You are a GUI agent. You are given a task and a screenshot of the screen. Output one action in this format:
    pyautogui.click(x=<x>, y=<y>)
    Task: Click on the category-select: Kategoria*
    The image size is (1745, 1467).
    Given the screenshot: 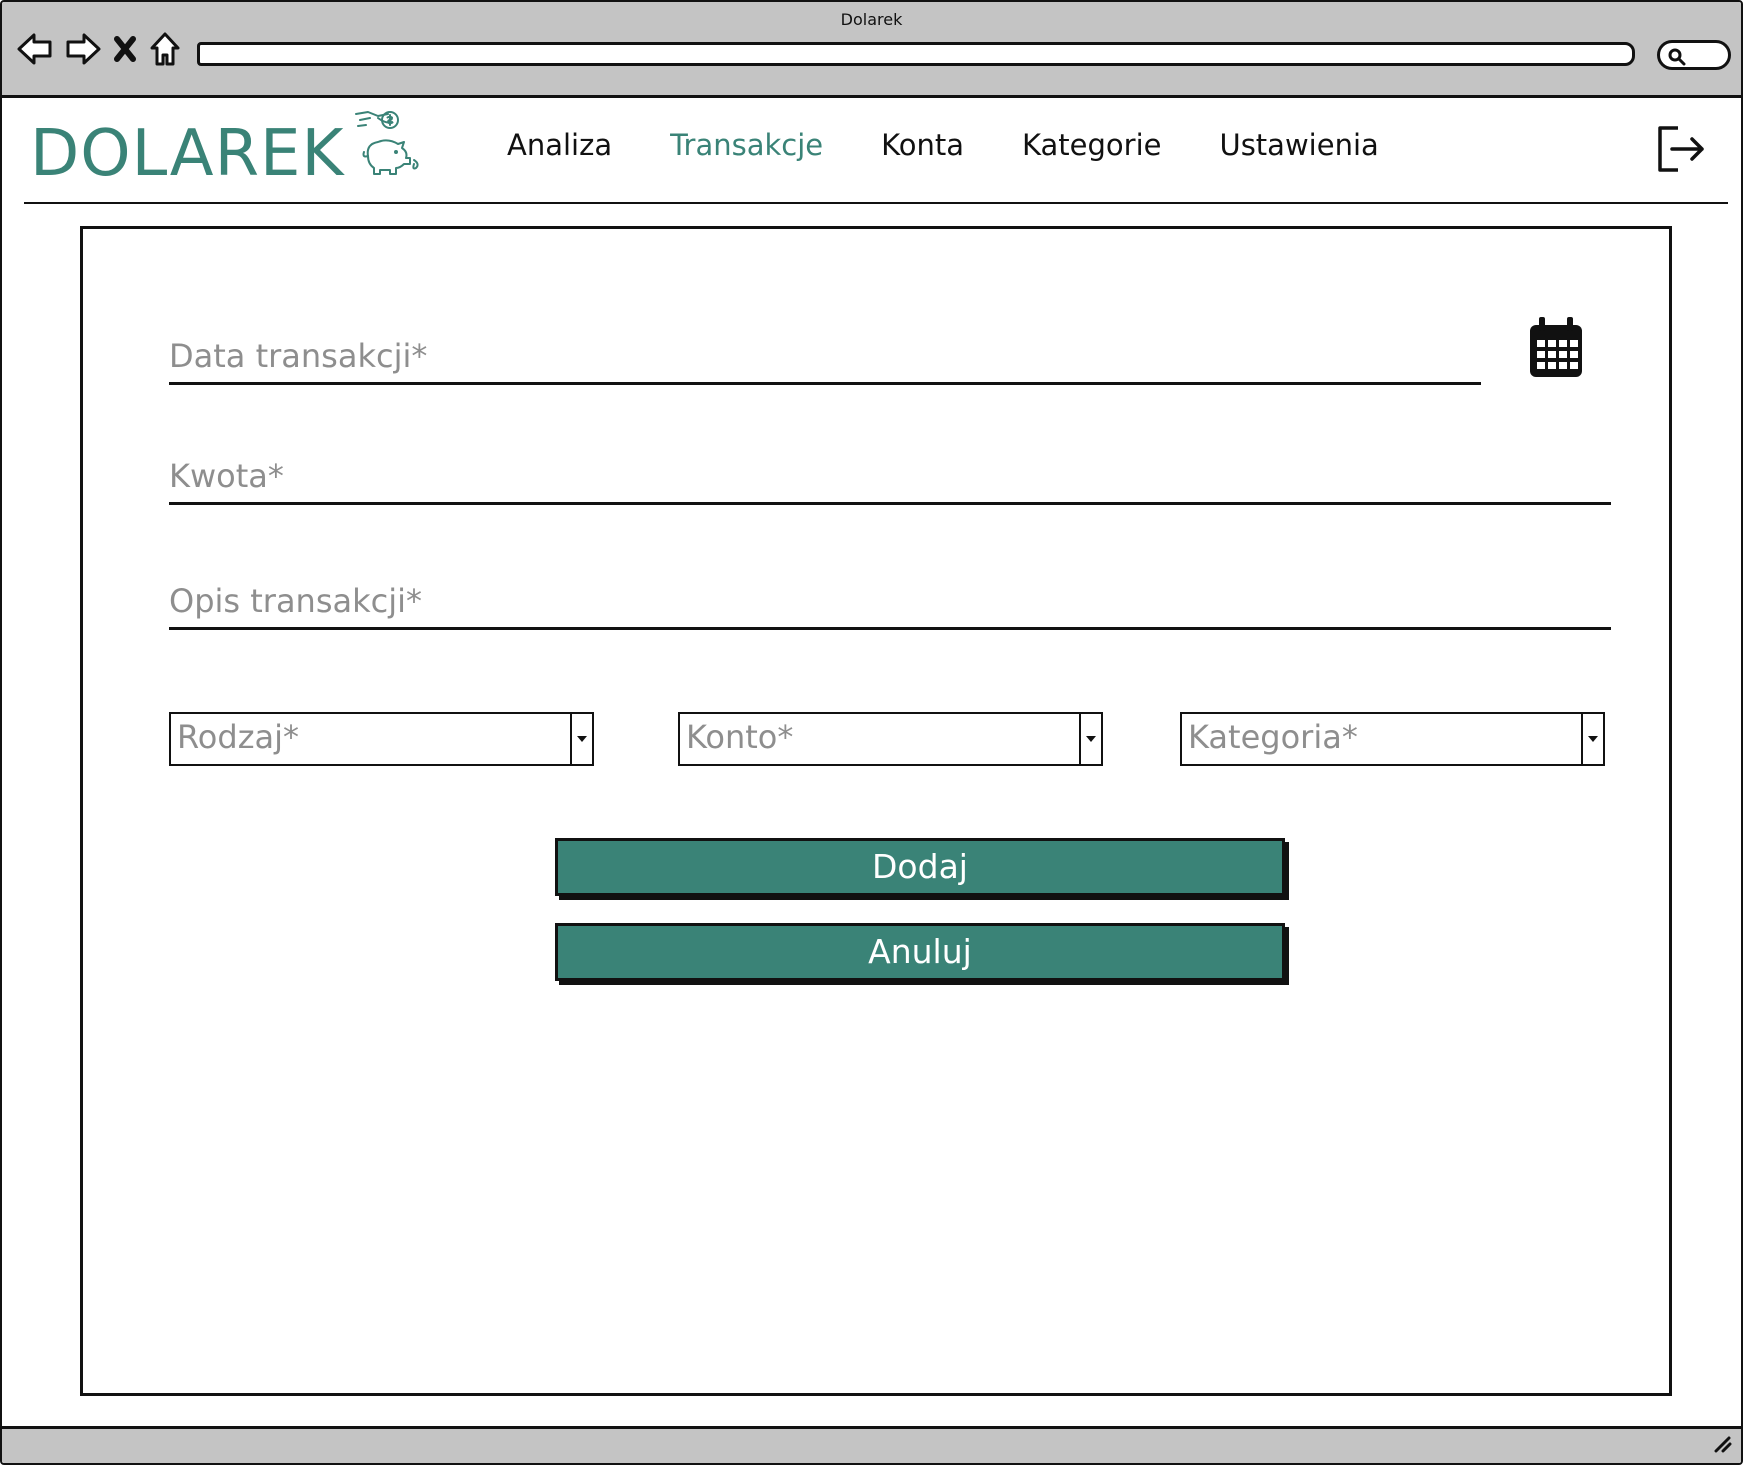 What is the action you would take?
    pyautogui.click(x=1392, y=739)
    